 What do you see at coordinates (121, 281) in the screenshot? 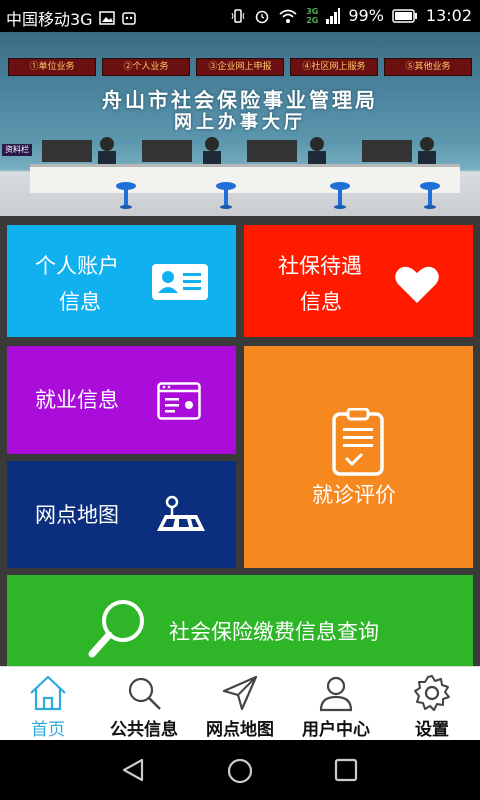
I see `personal-account-tile: 个人账户 信息` at bounding box center [121, 281].